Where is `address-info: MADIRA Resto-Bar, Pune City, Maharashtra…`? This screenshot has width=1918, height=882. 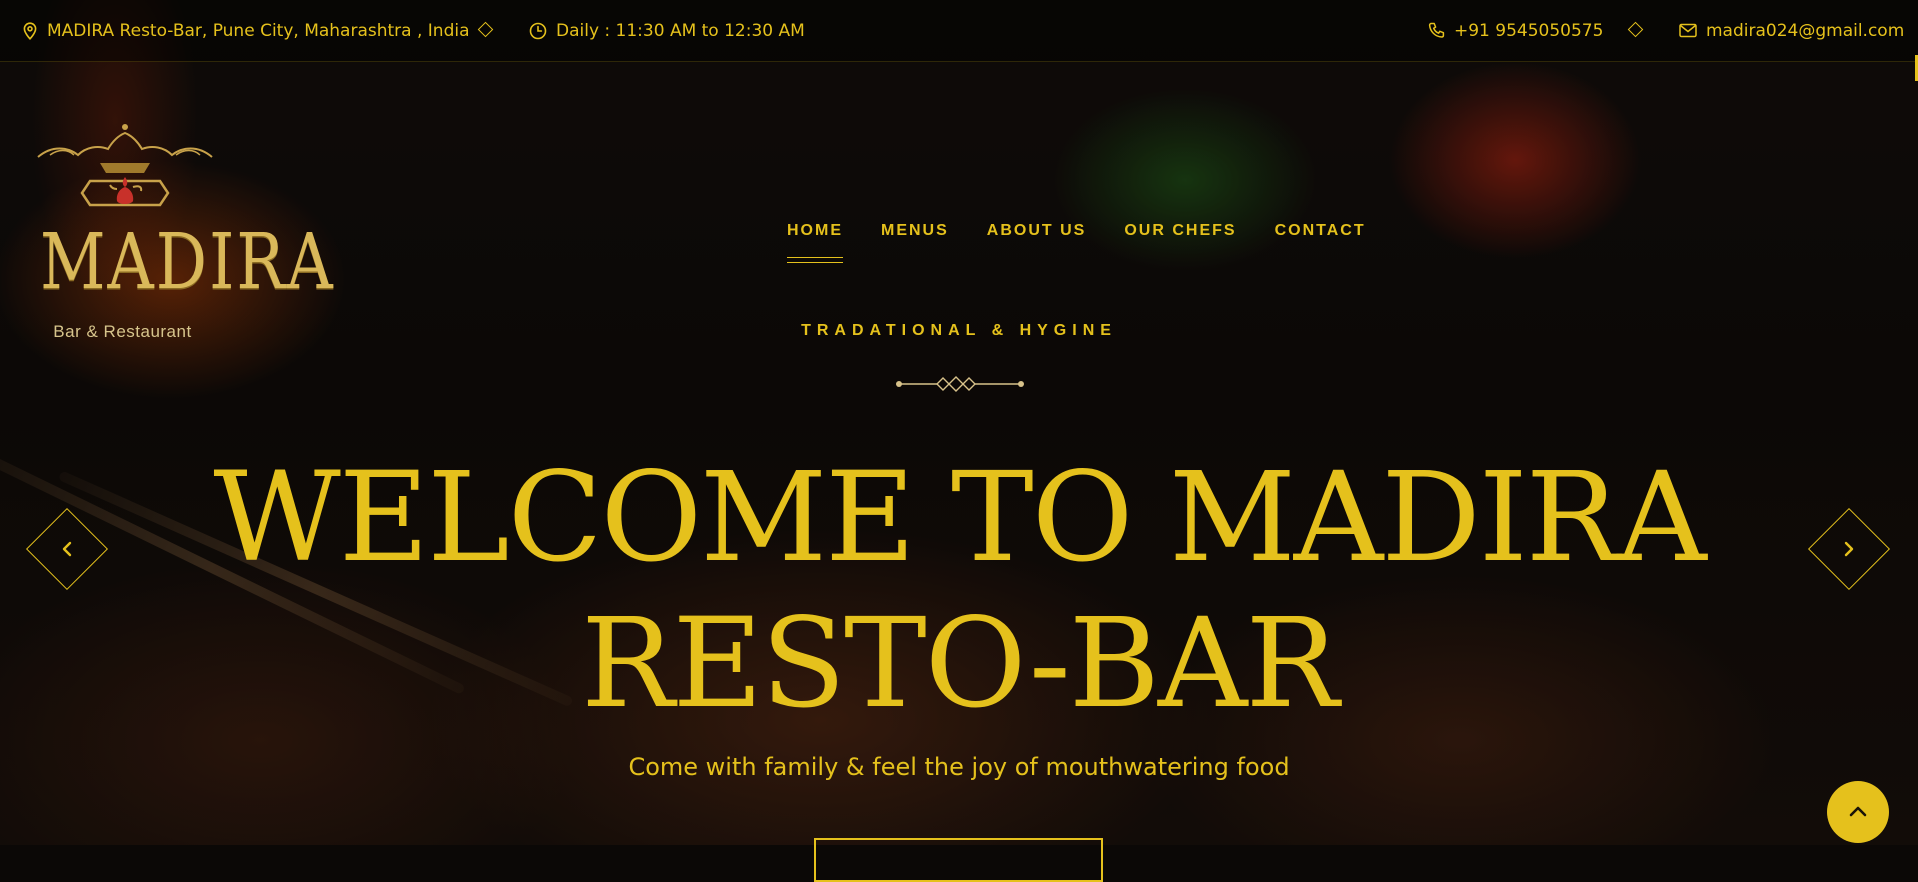
address-info: MADIRA Resto-Bar, Pune City, Maharashtra… is located at coordinates (246, 30).